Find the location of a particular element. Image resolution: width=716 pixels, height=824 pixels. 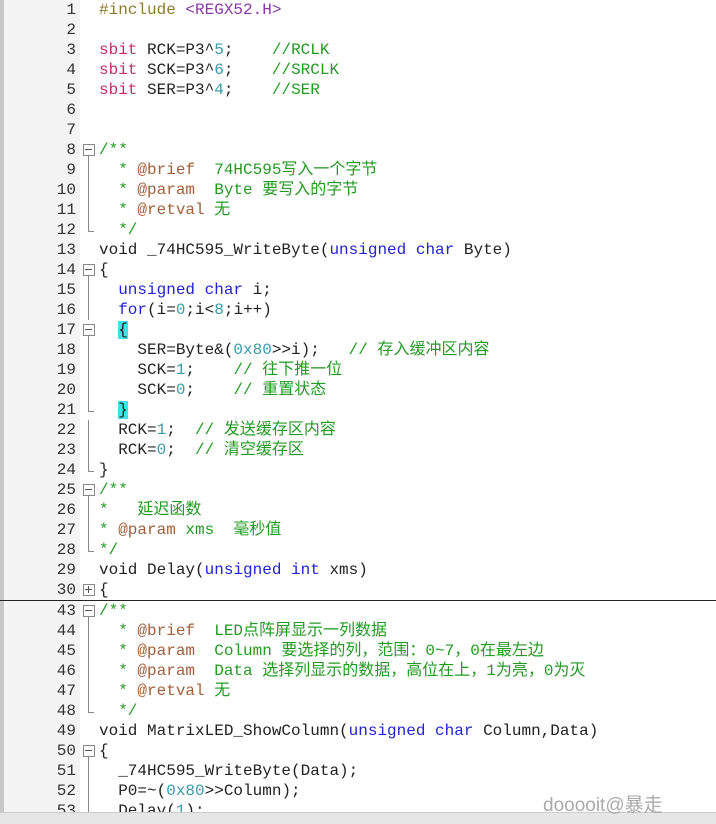

line-number: 29 is located at coordinates (66, 570).